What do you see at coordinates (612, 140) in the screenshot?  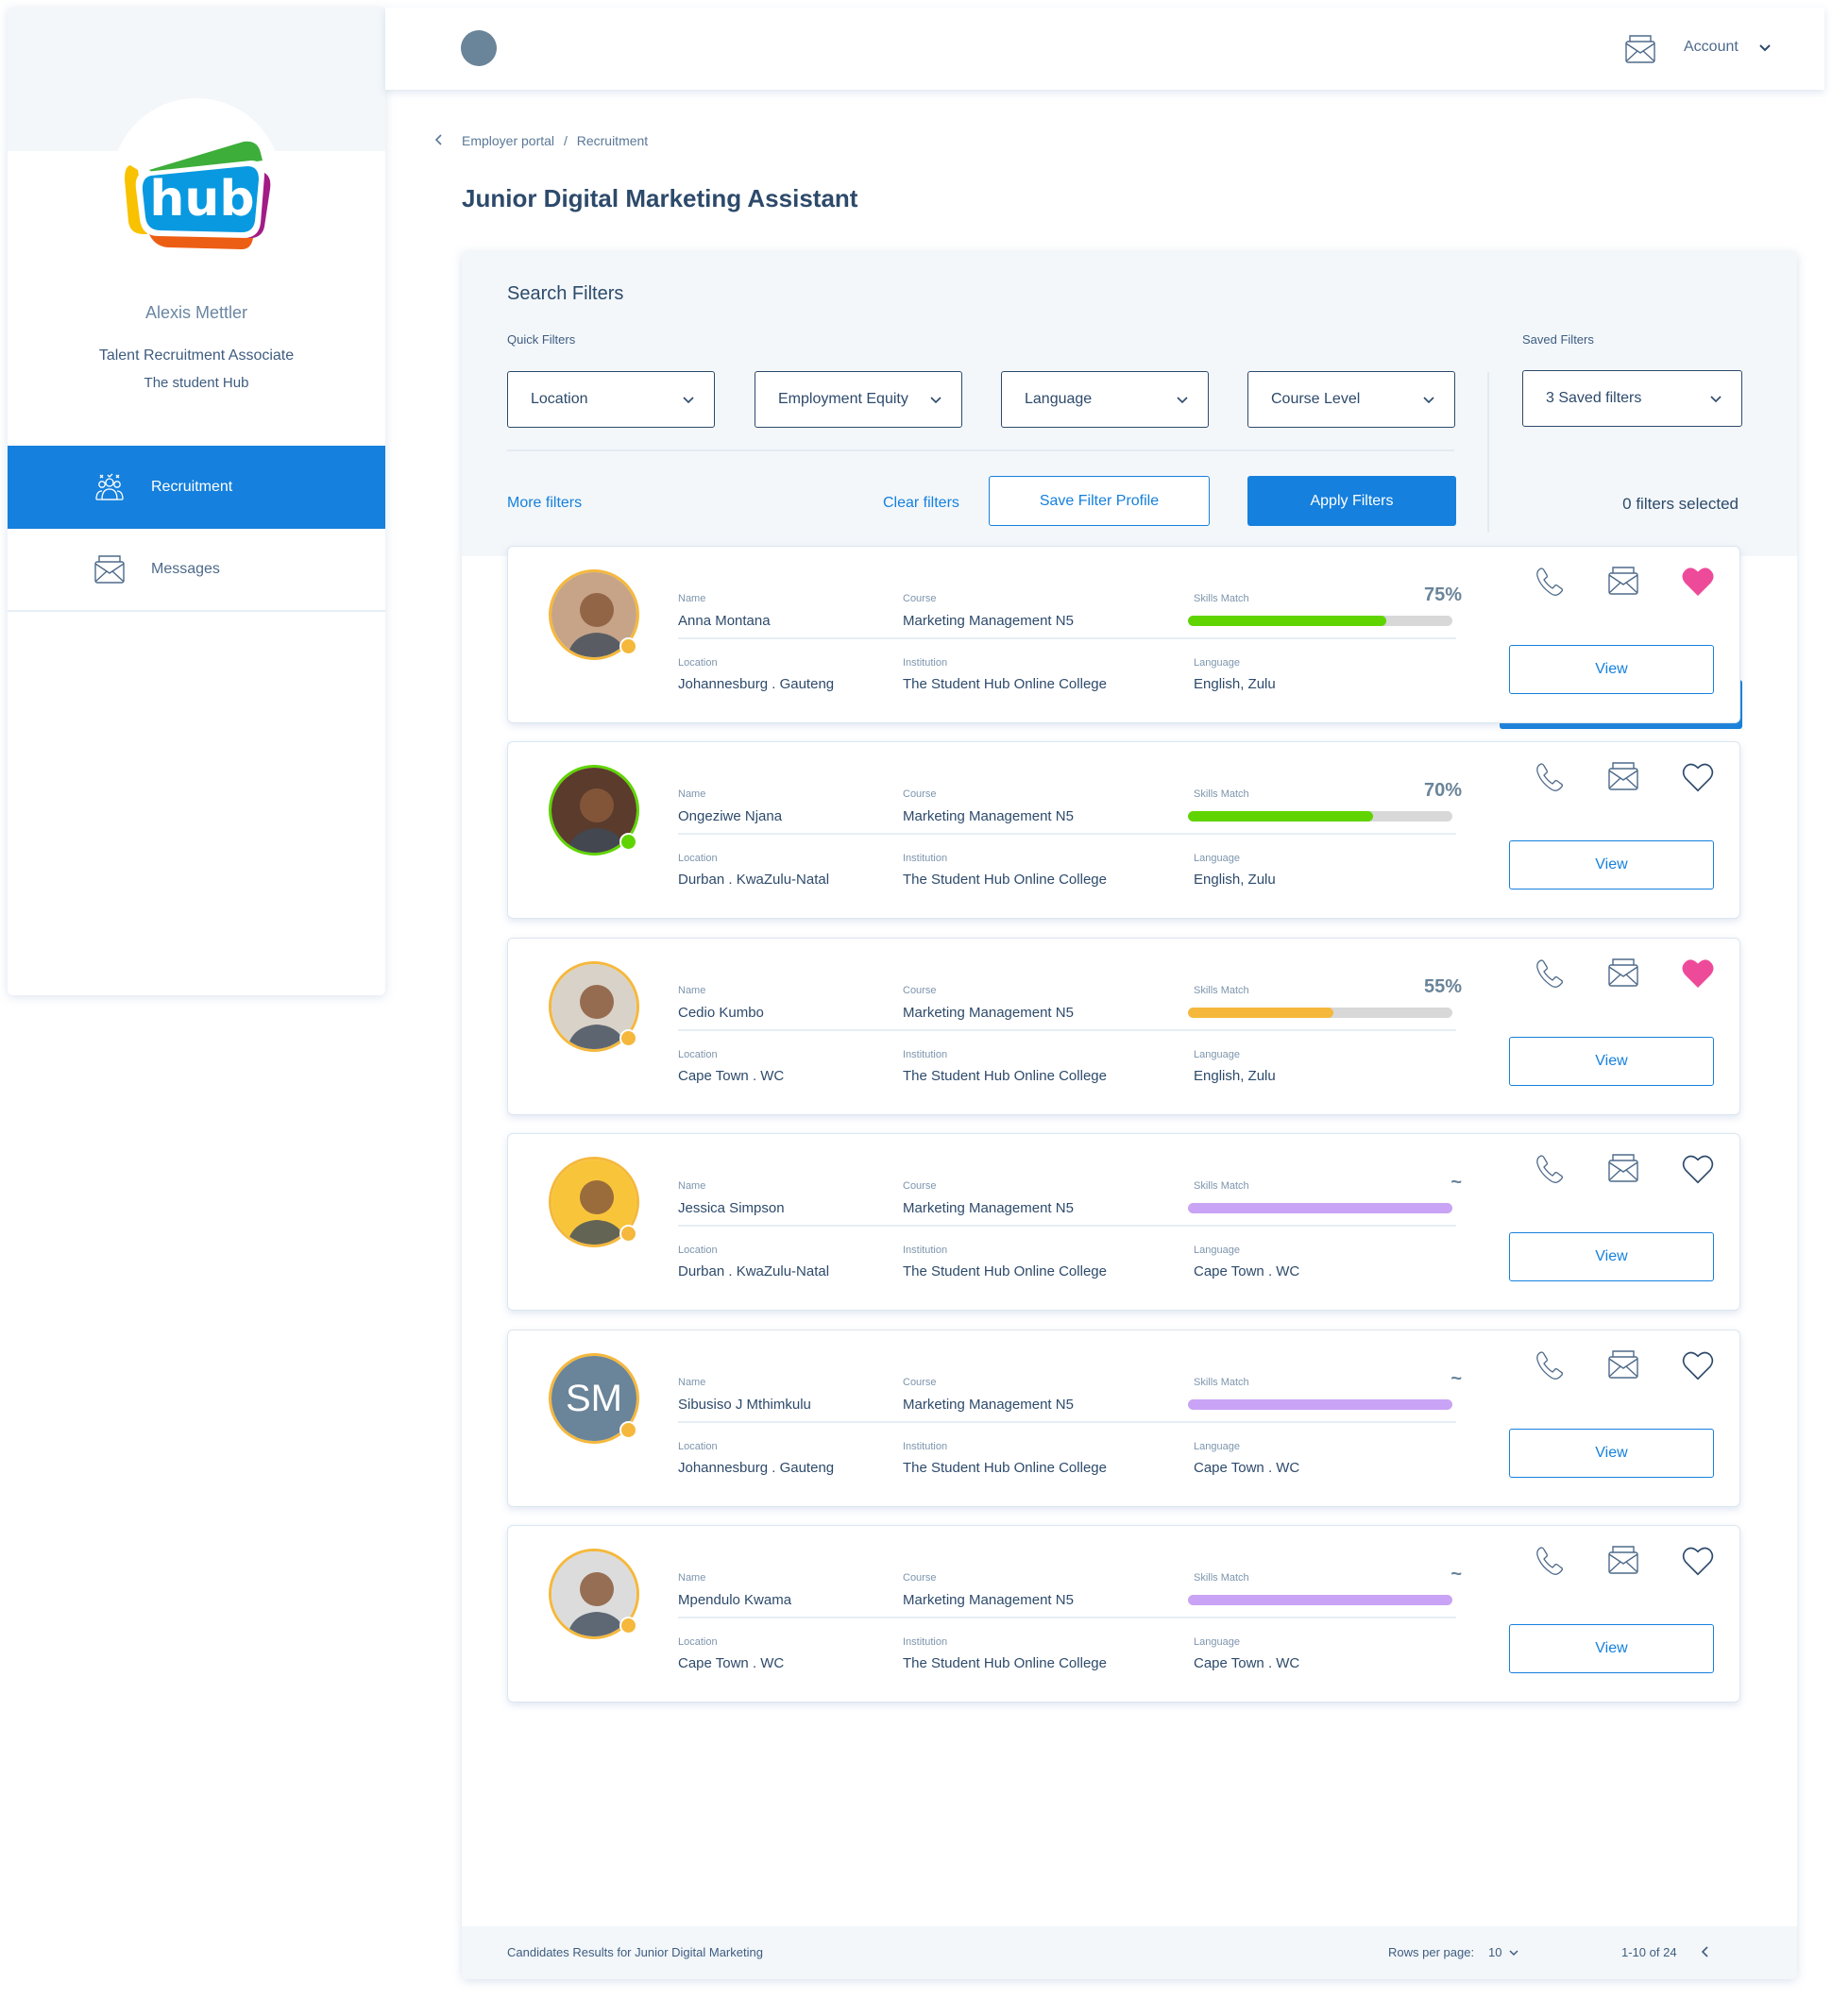 I see `breadcrumb-item-recruitment: Recruitment` at bounding box center [612, 140].